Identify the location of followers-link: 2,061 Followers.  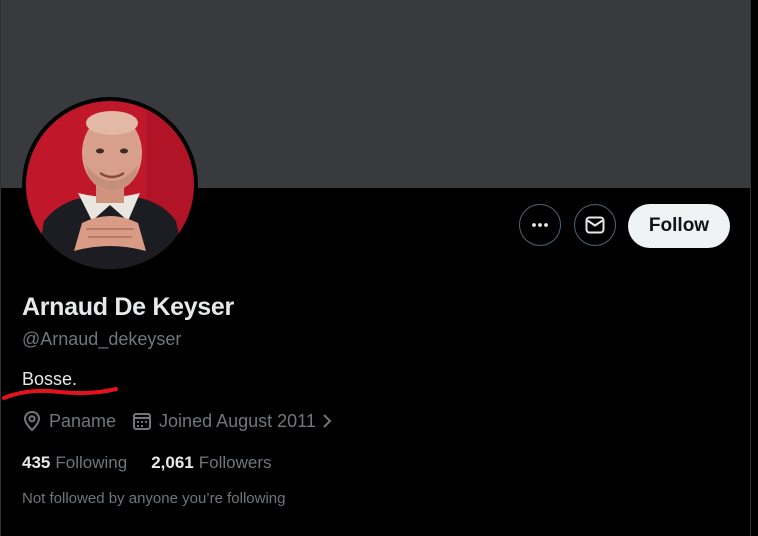
(211, 463).